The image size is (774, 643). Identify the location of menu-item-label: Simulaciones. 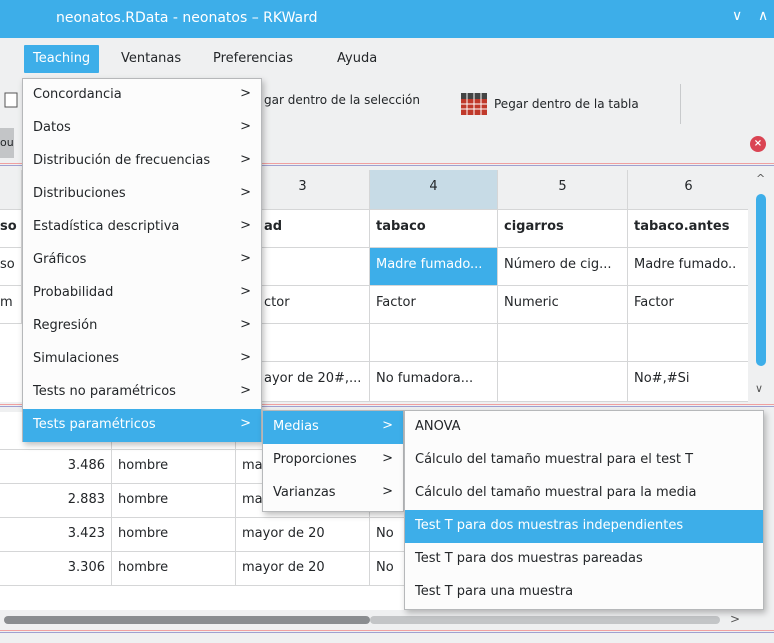
(76, 358).